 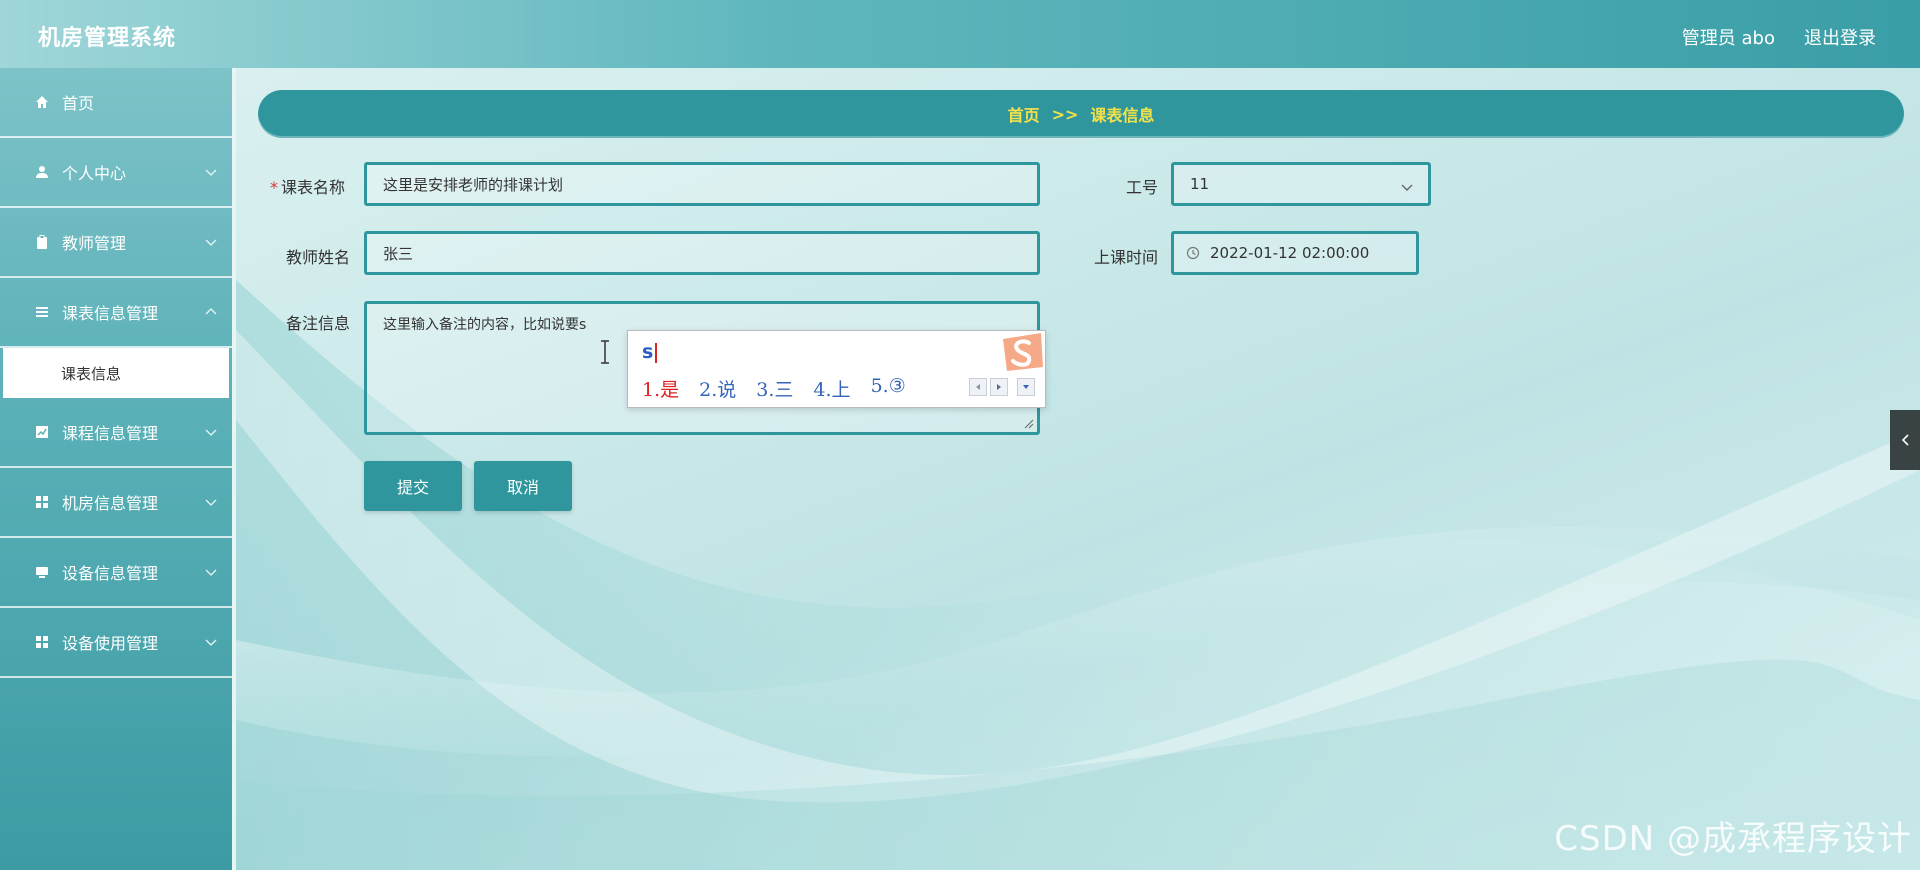 I want to click on class-time-value: 2022-01-12 02:00:00, so click(x=1290, y=253).